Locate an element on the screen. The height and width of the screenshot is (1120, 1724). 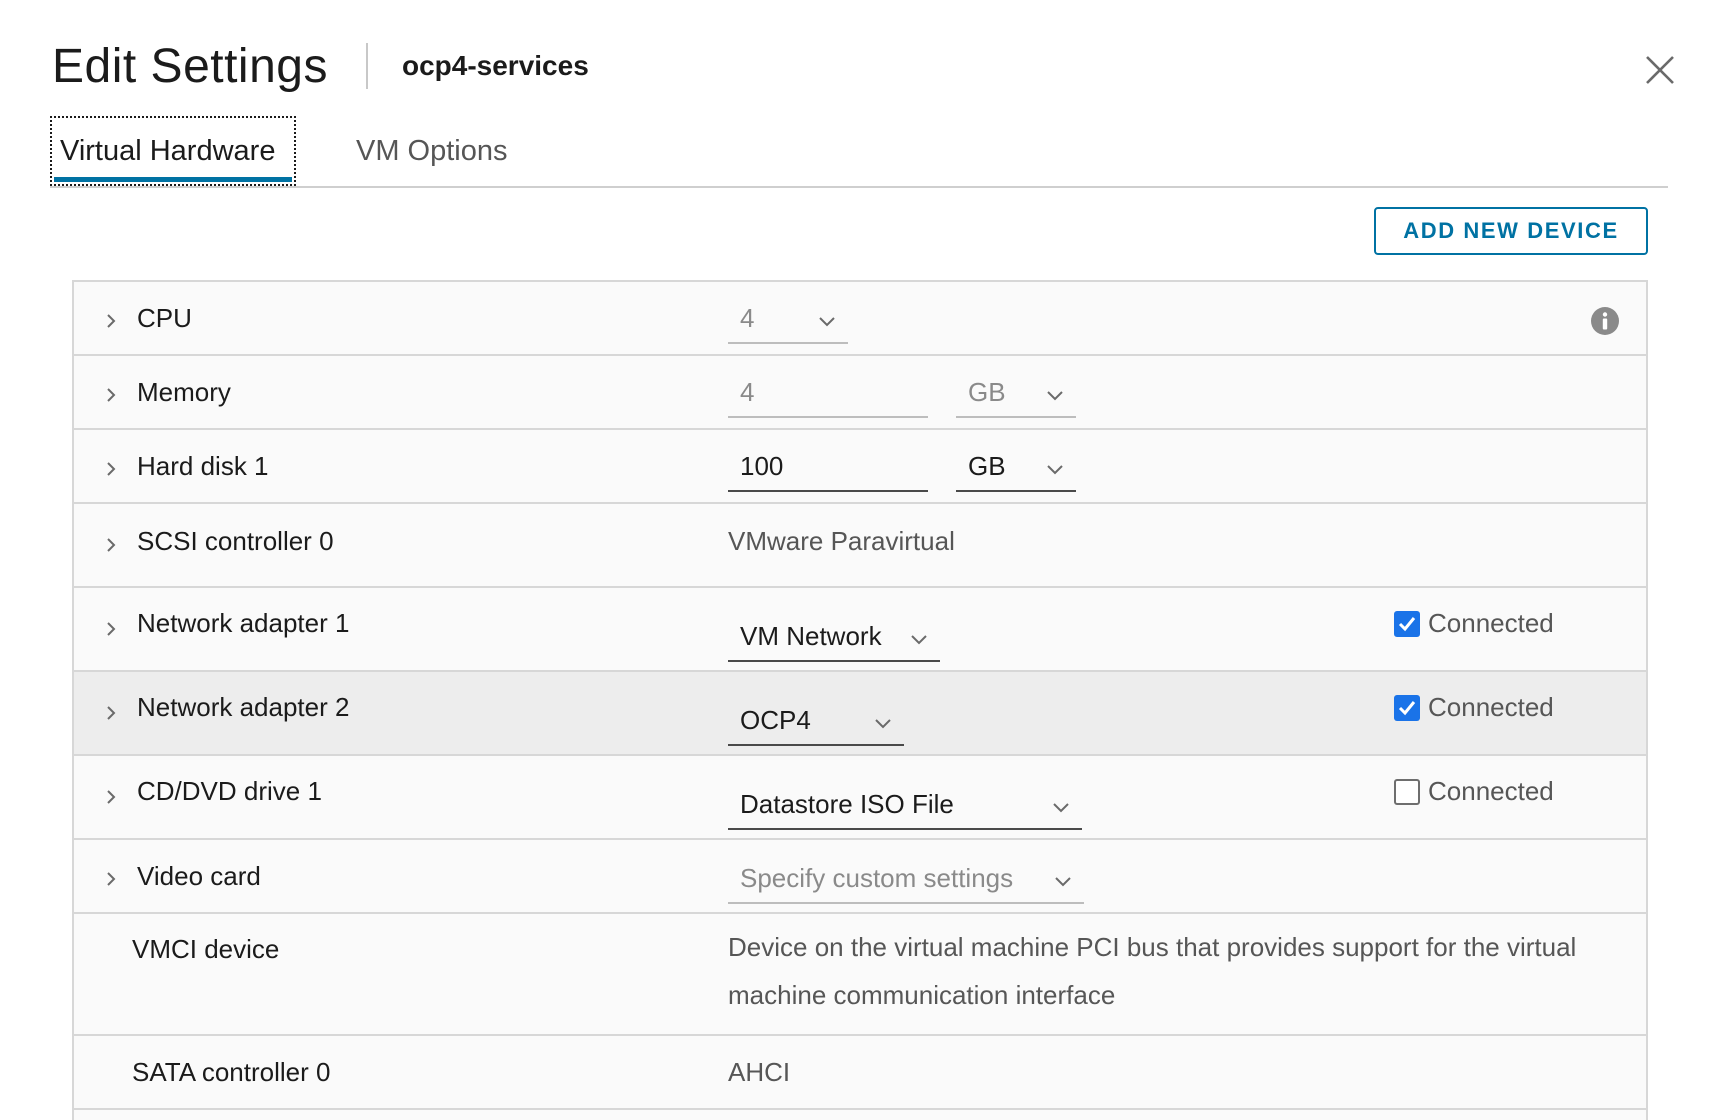
input-value: 4 is located at coordinates (747, 392).